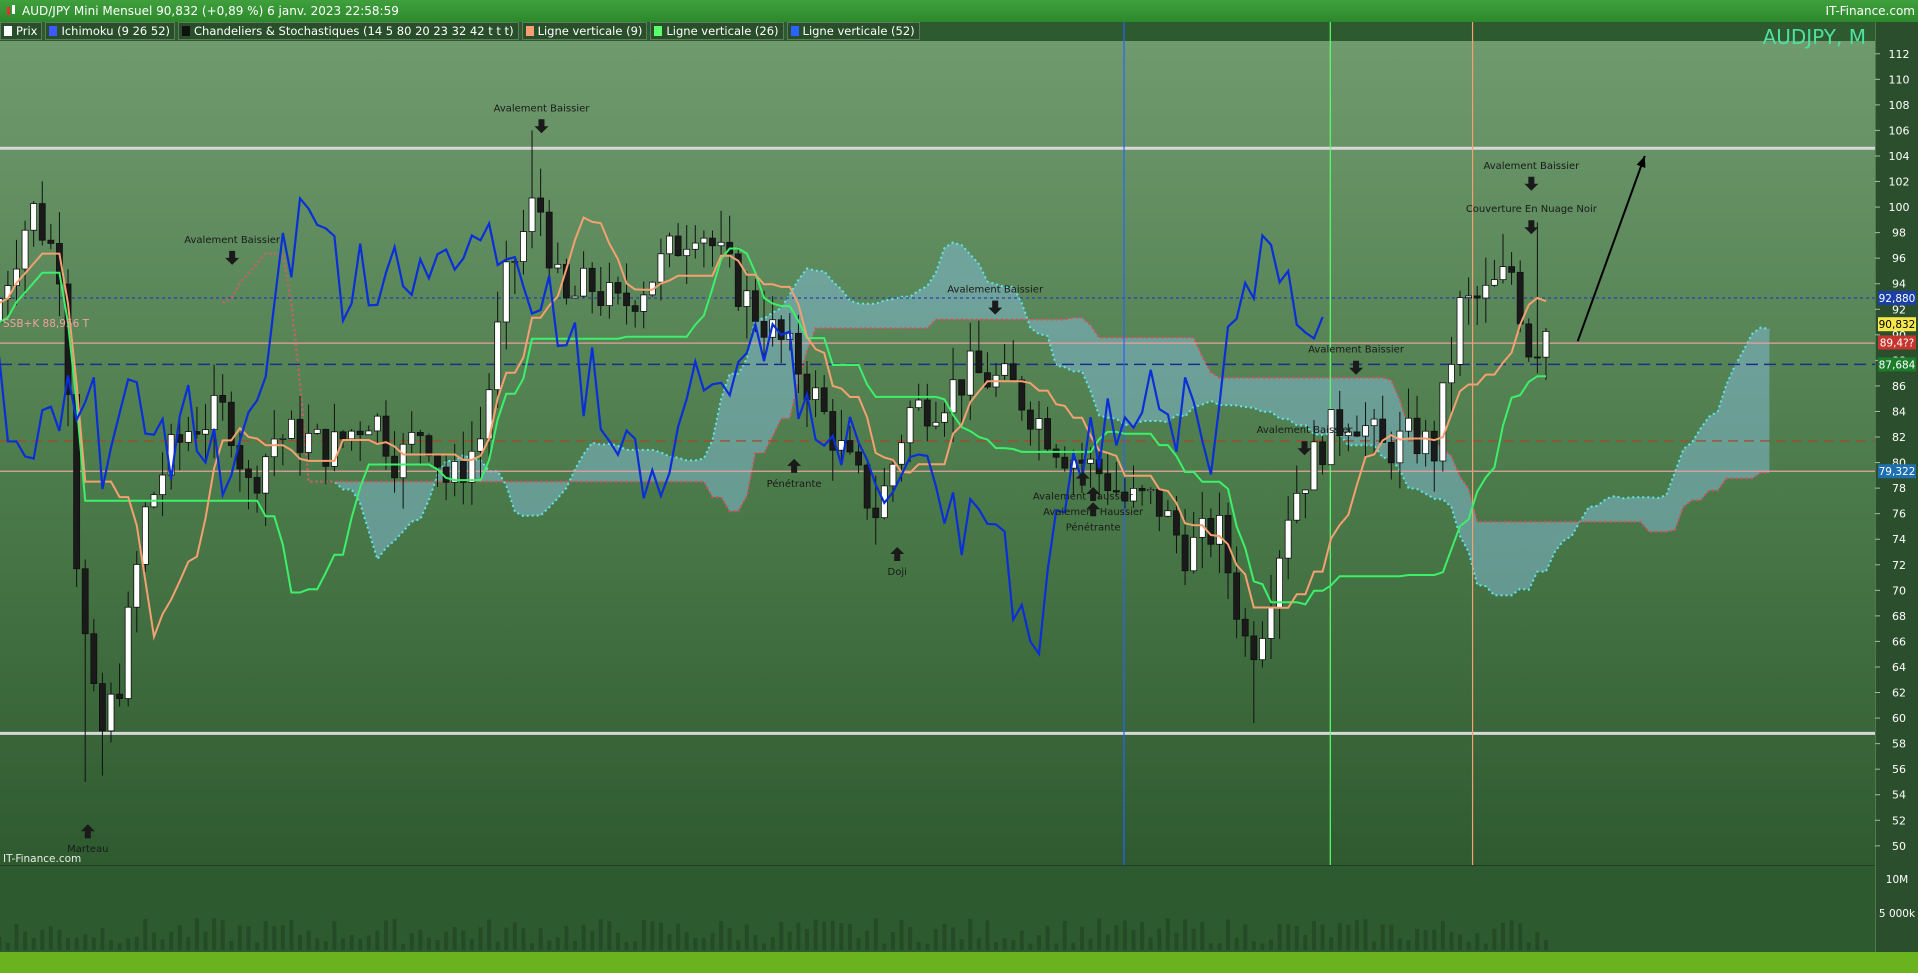  Describe the element at coordinates (1899, 565) in the screenshot. I see `y-tick-label: 72` at that location.